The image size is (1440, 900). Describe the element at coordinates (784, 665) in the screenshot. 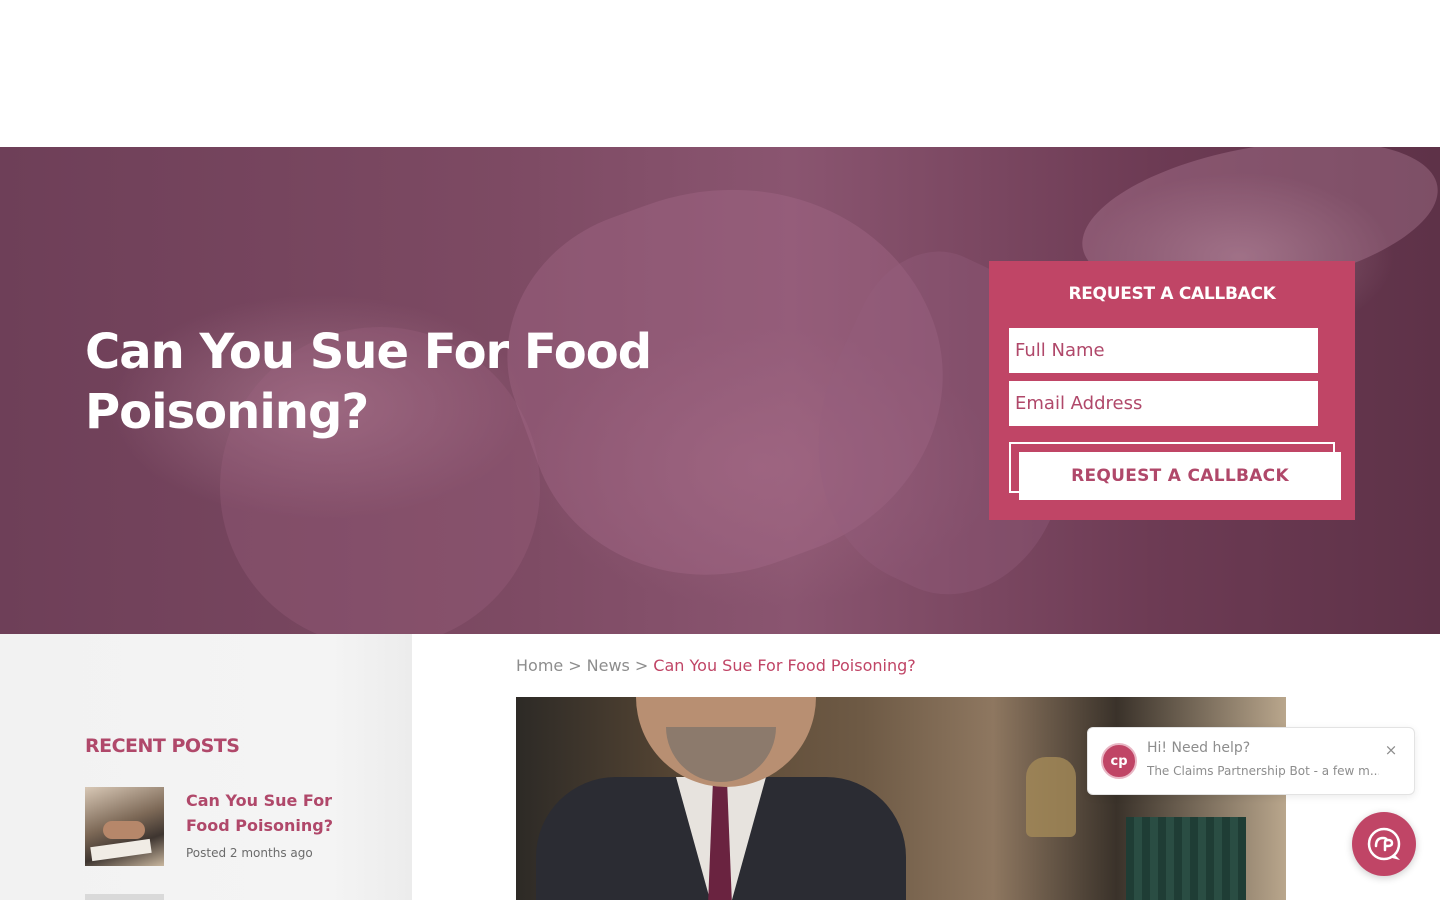

I see `breadcrumb-current: Can You Sue For Food Poisoning?` at that location.